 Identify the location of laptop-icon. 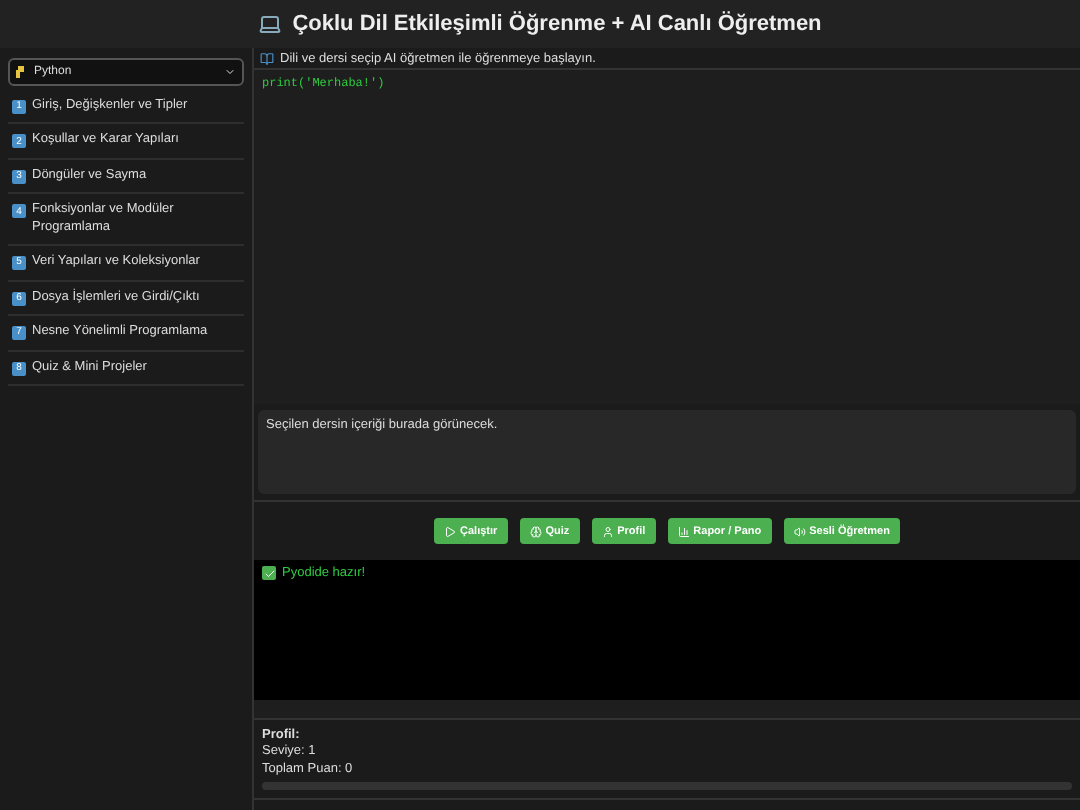
(270, 24).